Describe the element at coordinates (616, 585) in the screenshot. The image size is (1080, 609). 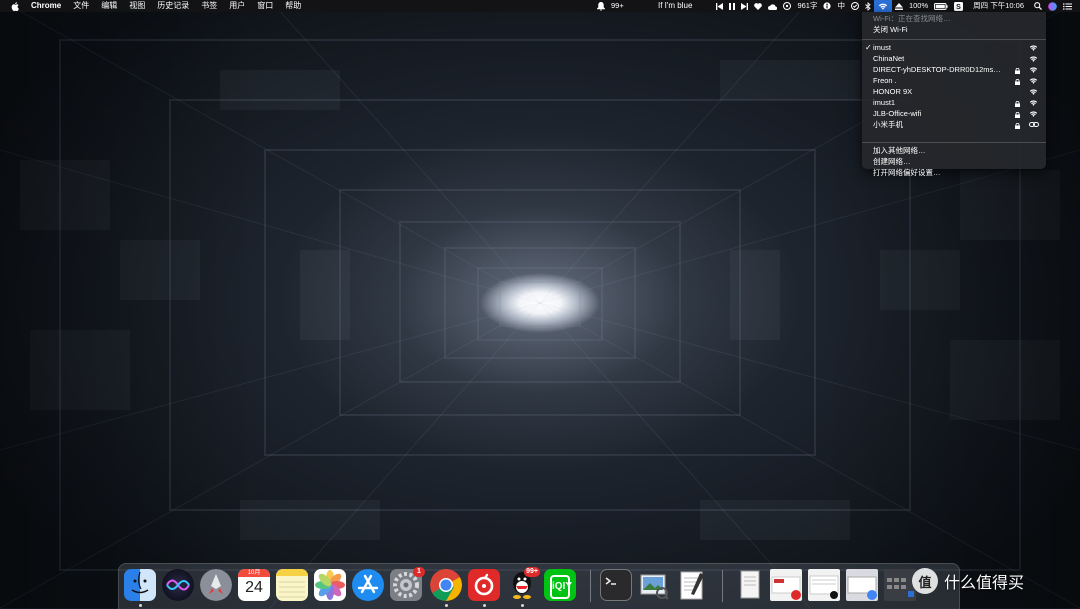
I see `terminal-icon` at that location.